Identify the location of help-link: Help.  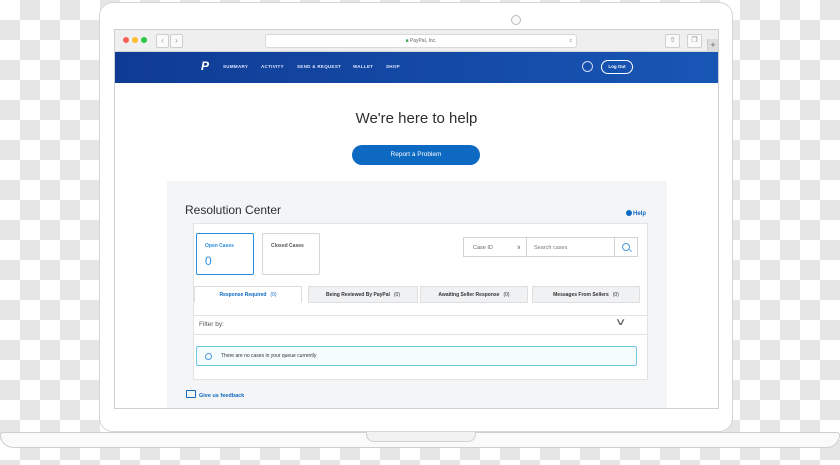
(636, 213).